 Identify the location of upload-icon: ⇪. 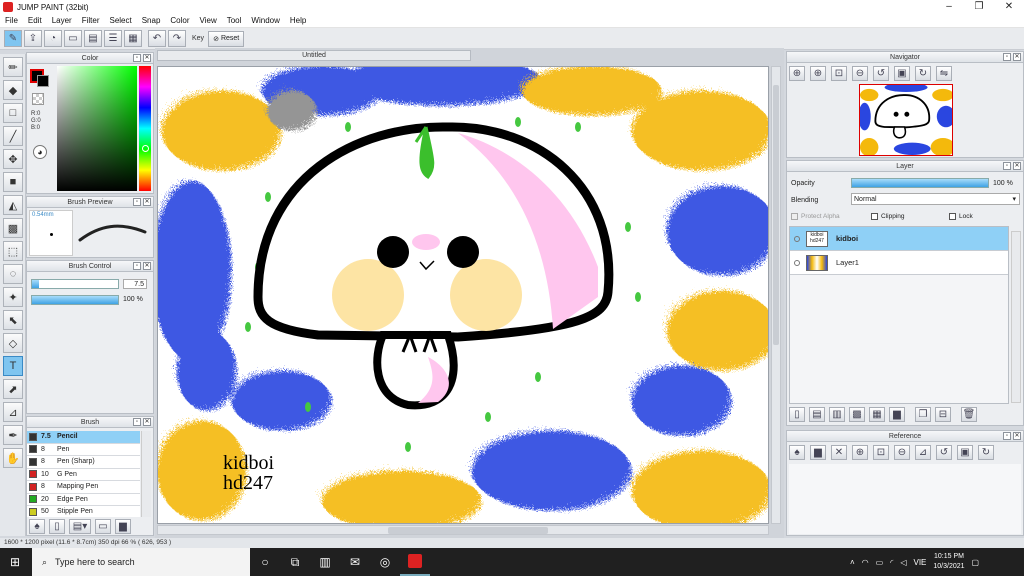
(33, 38).